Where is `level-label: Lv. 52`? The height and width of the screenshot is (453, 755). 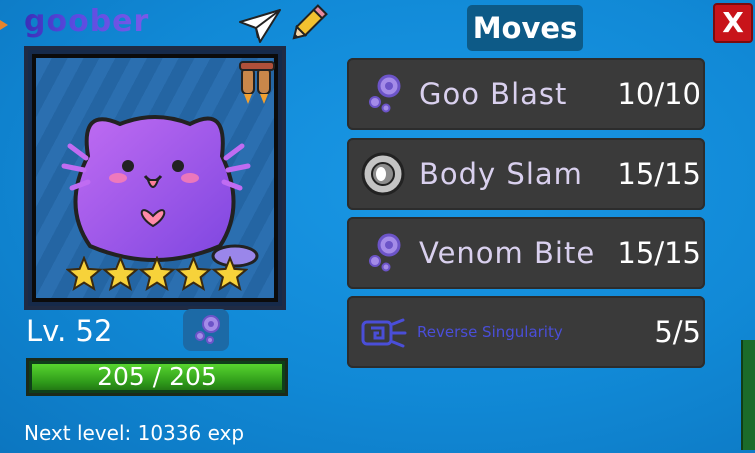 level-label: Lv. 52 is located at coordinates (69, 331).